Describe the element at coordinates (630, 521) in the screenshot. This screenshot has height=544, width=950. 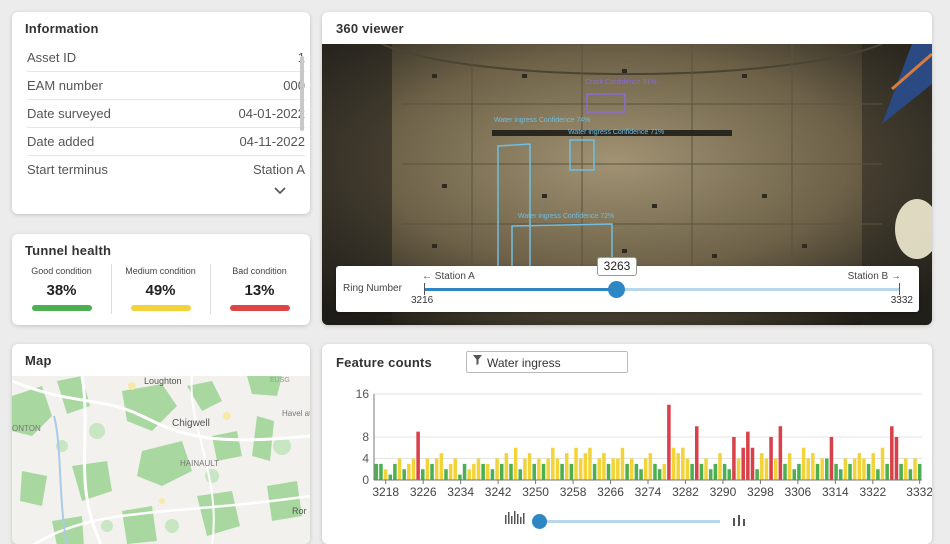
I see `zoom-slider-track` at that location.